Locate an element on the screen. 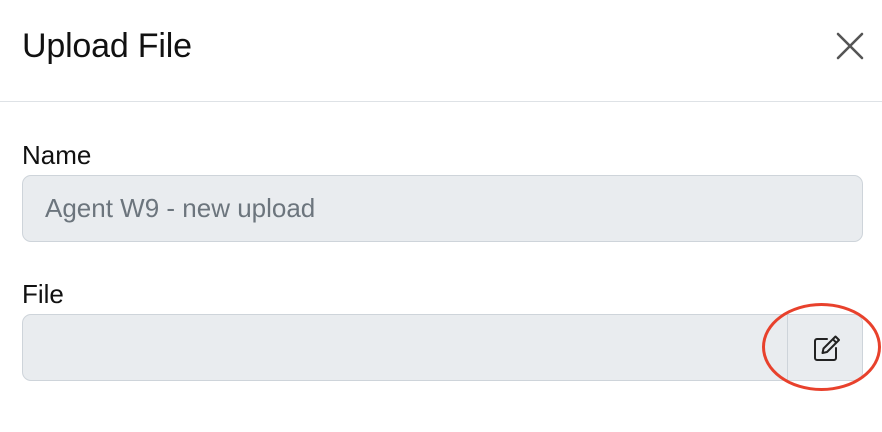 The height and width of the screenshot is (432, 882). edit-file-button is located at coordinates (824, 347).